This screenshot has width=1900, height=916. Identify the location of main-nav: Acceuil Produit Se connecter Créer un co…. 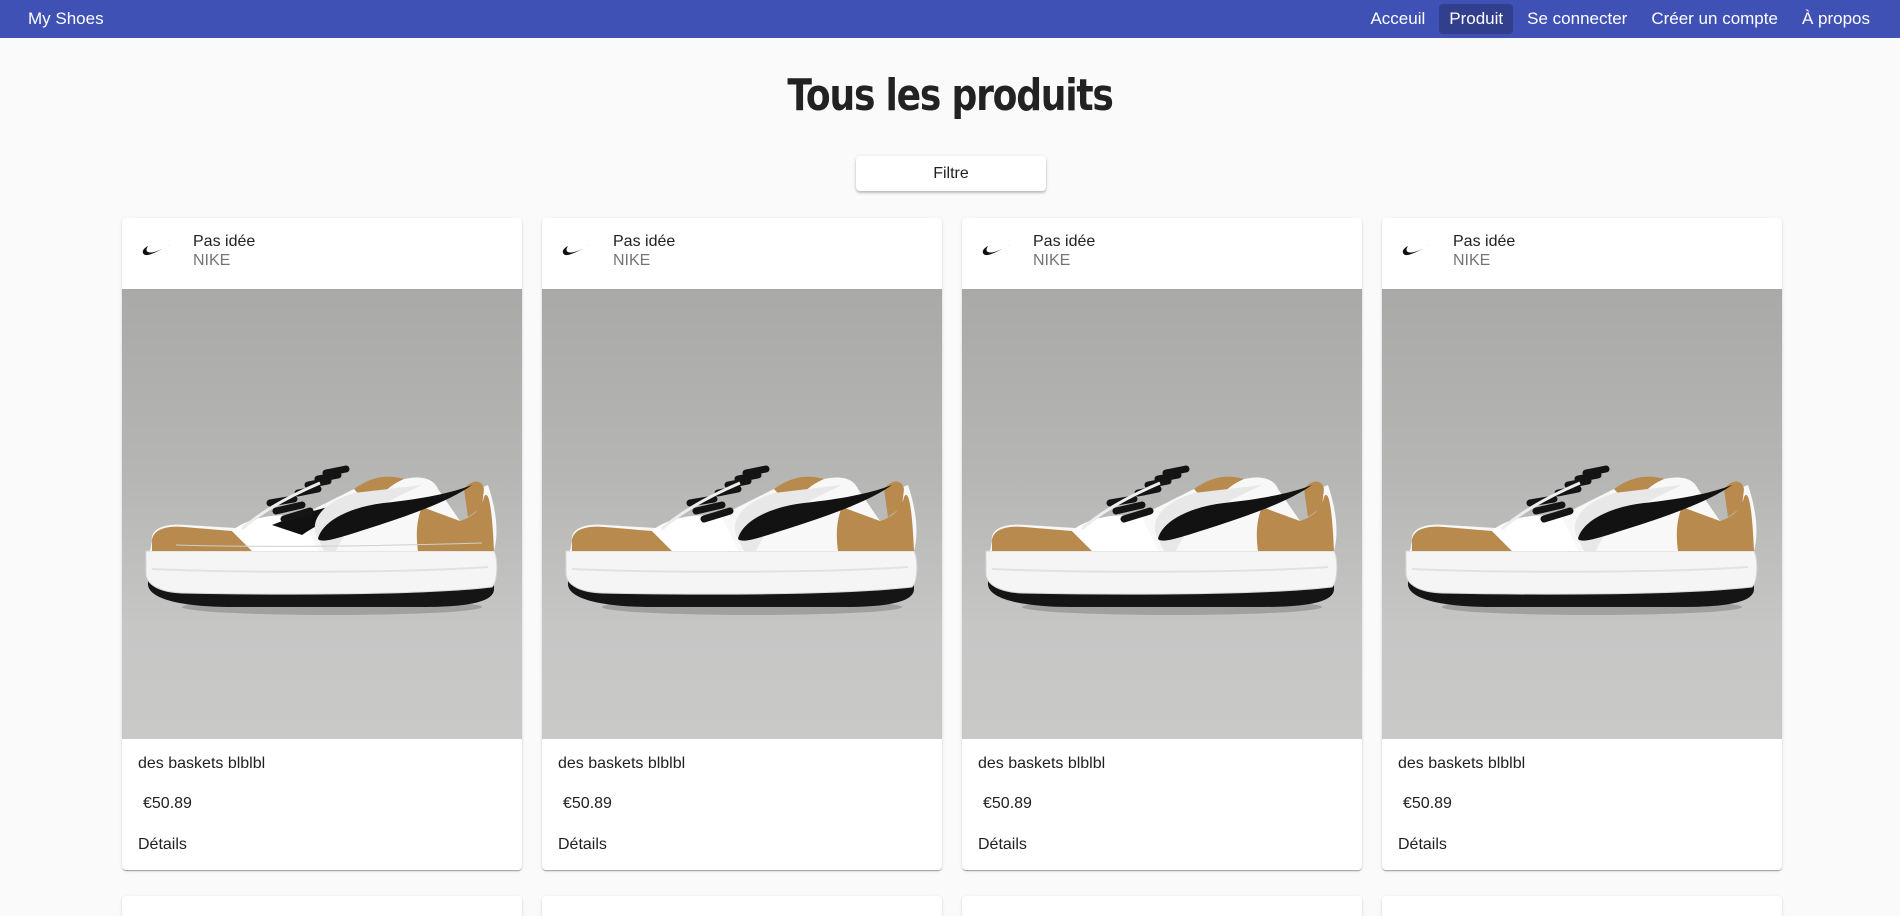
(1620, 19).